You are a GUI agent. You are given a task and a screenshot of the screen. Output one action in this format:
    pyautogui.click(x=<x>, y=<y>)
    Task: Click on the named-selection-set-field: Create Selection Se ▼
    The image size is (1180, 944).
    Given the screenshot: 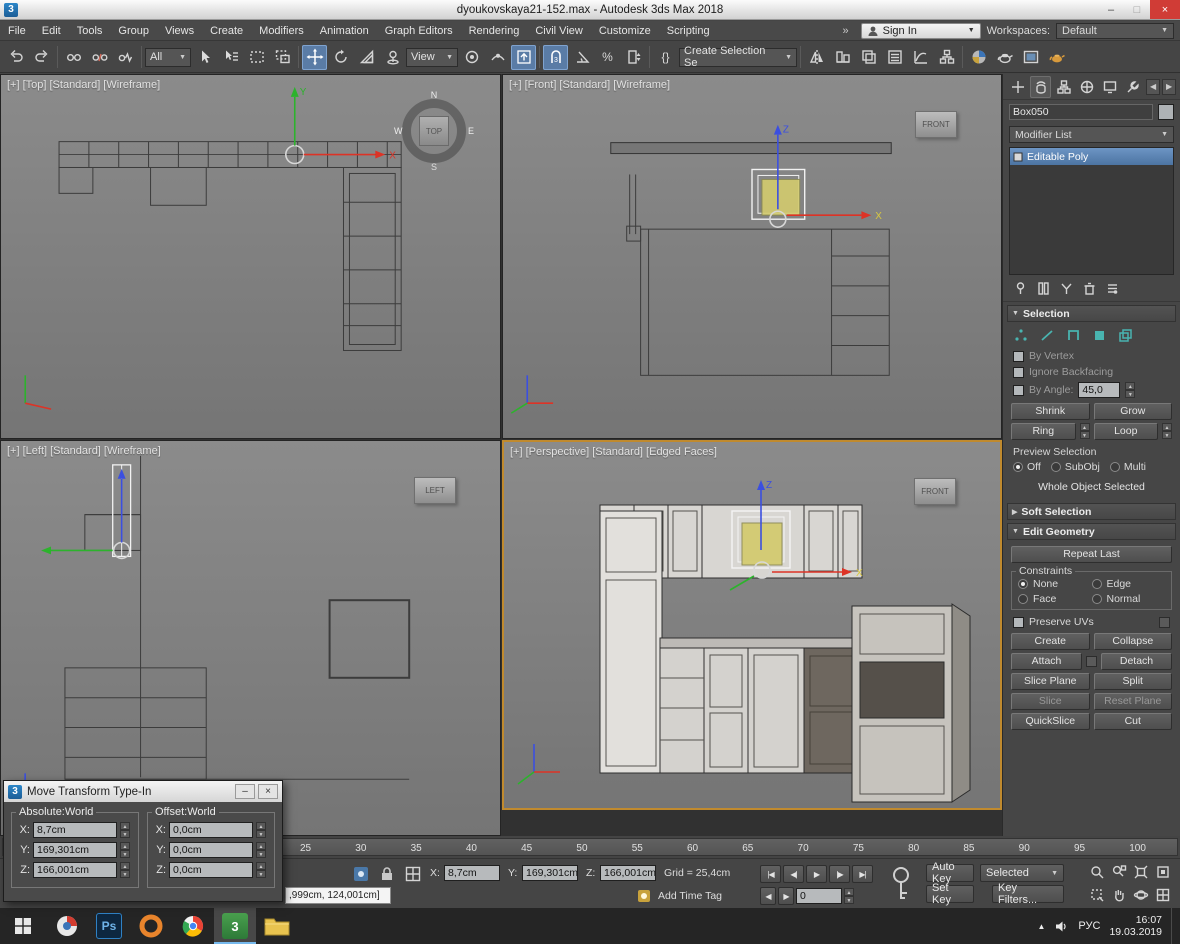 What is the action you would take?
    pyautogui.click(x=738, y=57)
    